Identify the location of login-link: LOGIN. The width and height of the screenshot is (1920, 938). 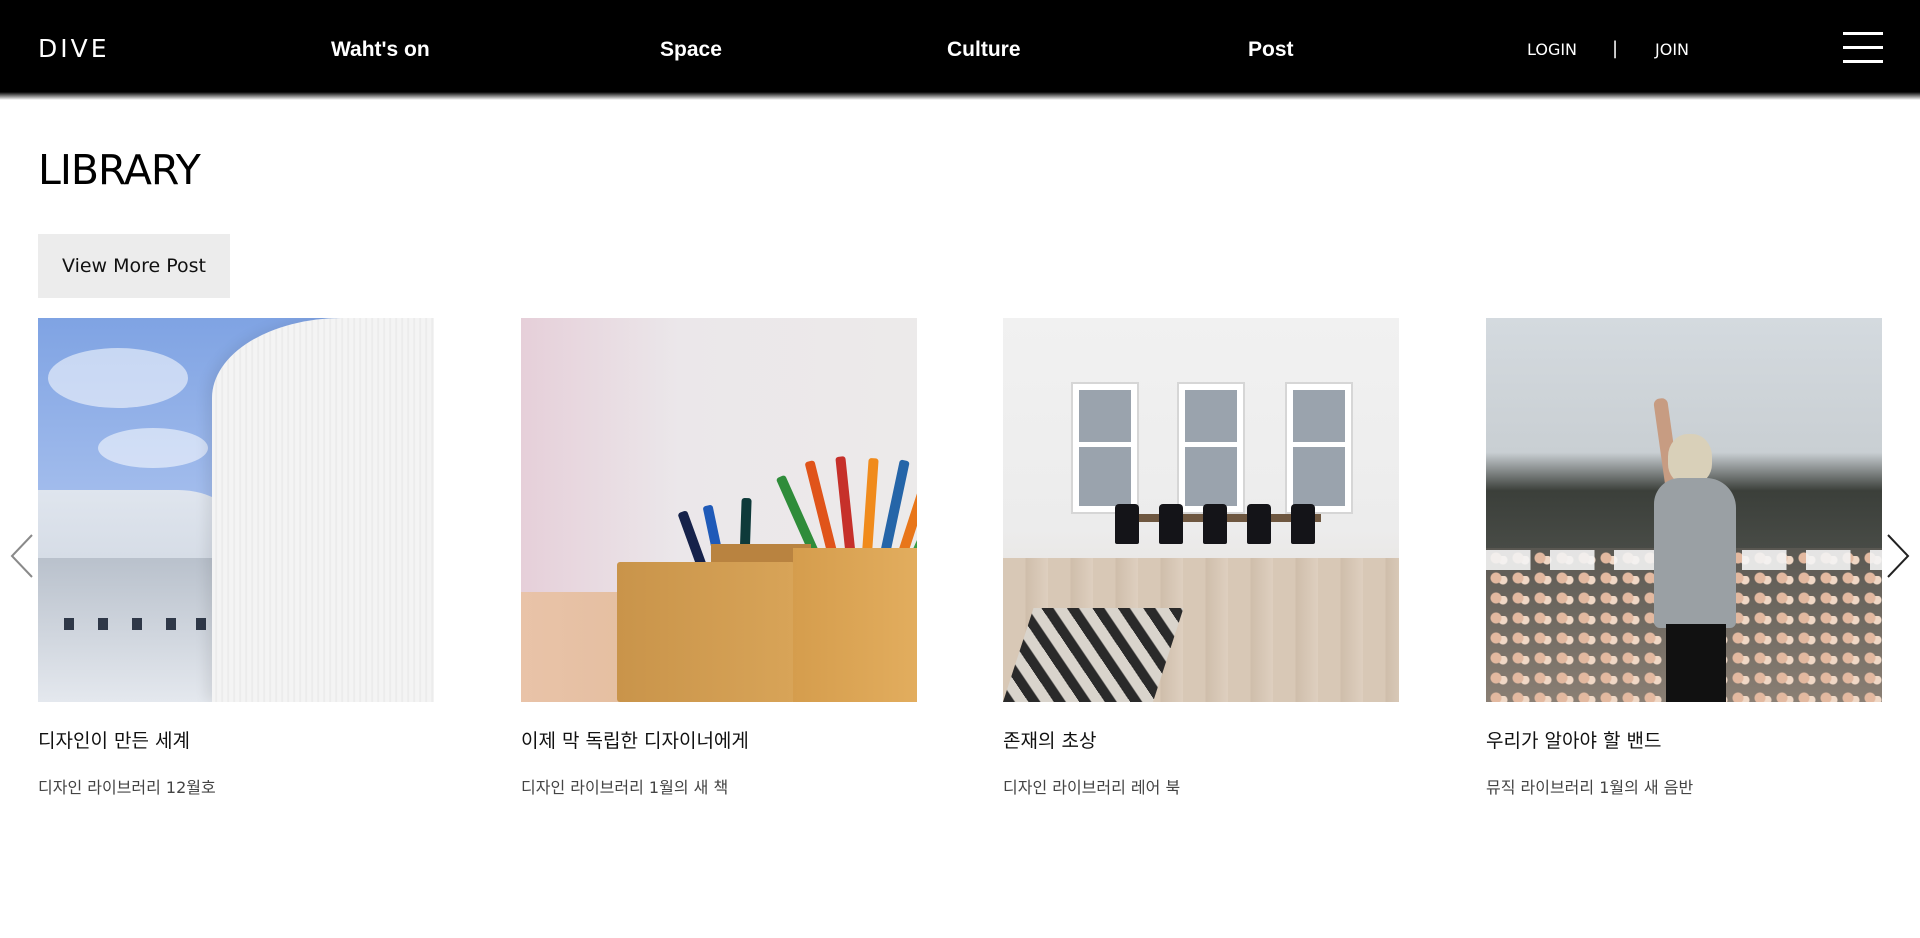
(1552, 49).